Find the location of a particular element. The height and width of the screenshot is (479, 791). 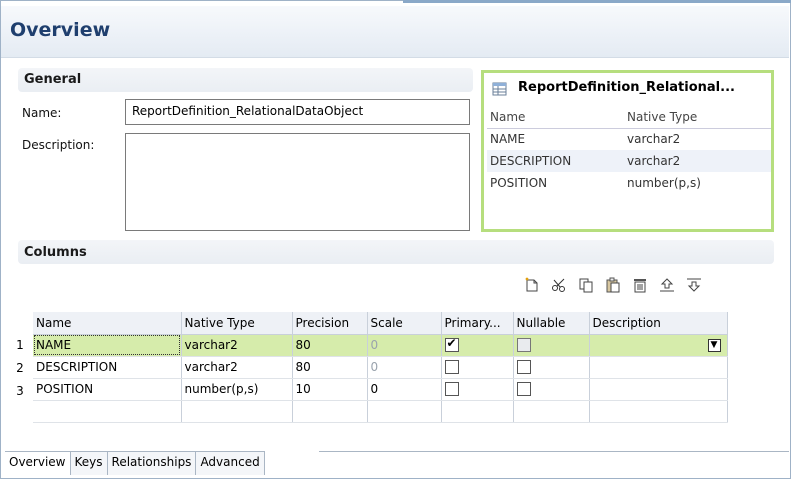

columns-toolbar is located at coordinates (613, 287).